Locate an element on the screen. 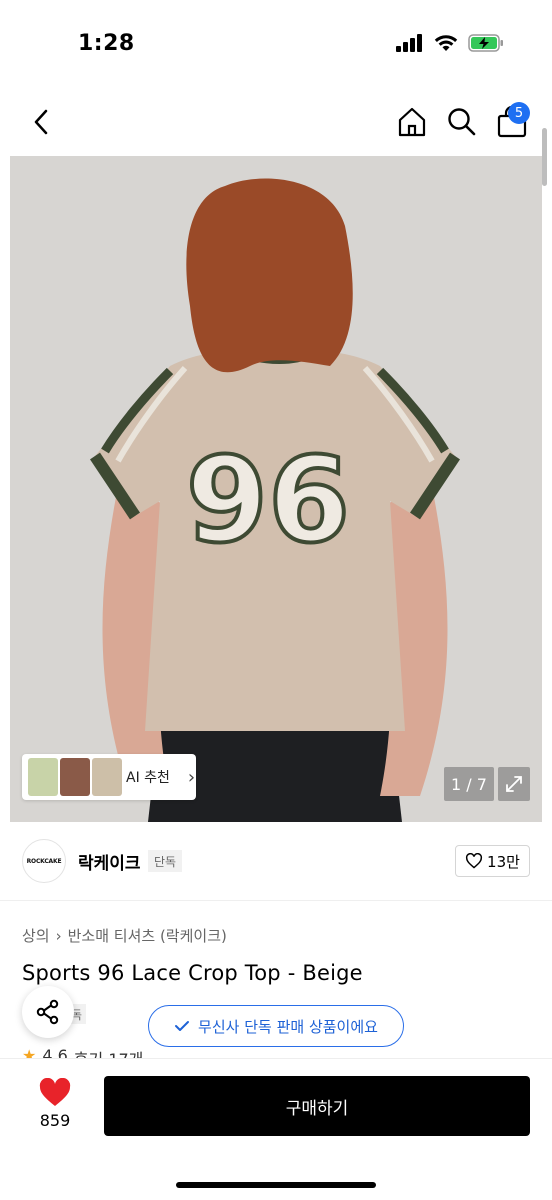 The image size is (552, 1200). ai-recommend-button: AI 추천 › is located at coordinates (109, 777).